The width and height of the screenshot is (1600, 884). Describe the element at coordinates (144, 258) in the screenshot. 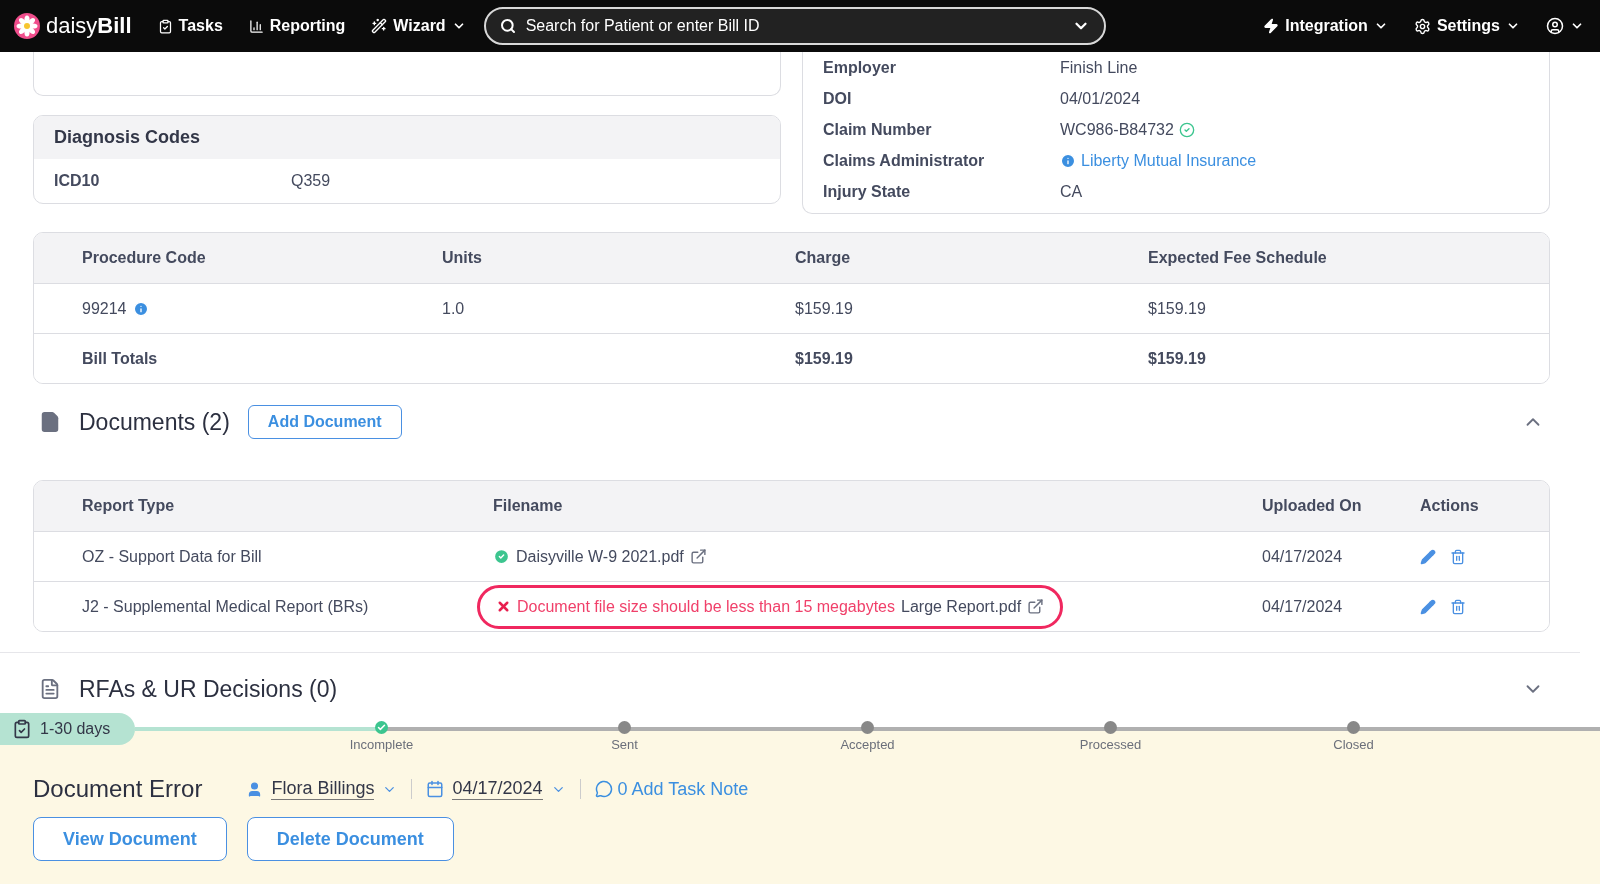

I see `column-header: Procedure Code` at that location.